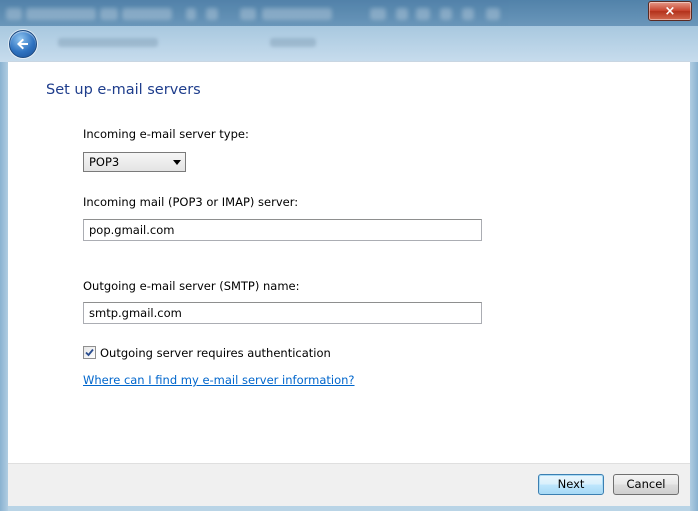 This screenshot has width=698, height=511. What do you see at coordinates (177, 162) in the screenshot?
I see `chevron-down-icon` at bounding box center [177, 162].